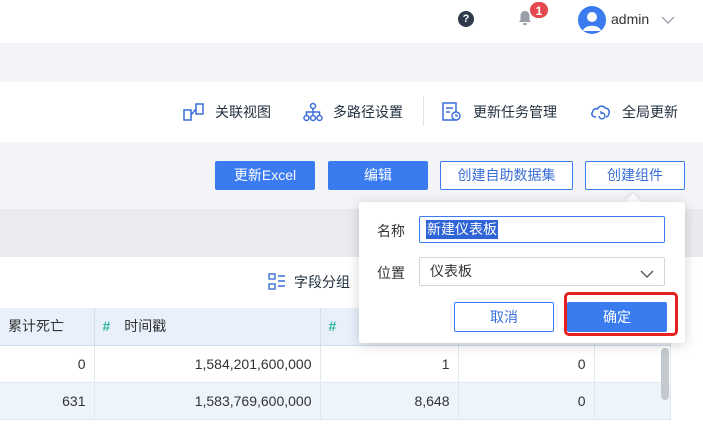  What do you see at coordinates (600, 112) in the screenshot?
I see `cloud-refresh-icon` at bounding box center [600, 112].